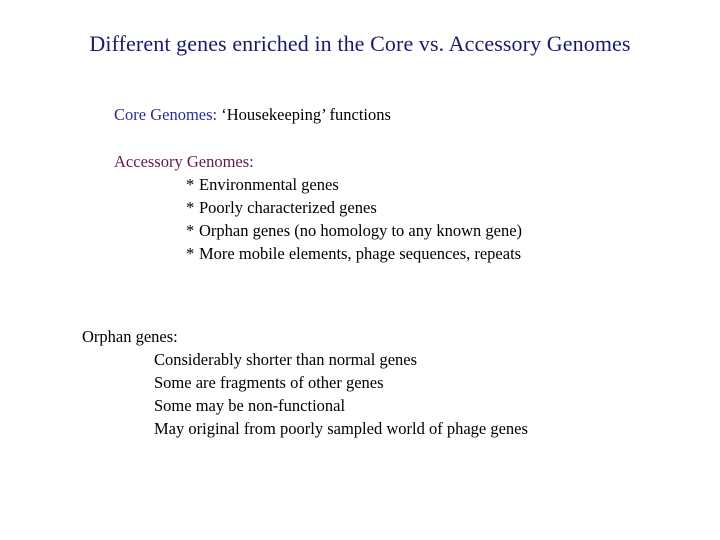  Describe the element at coordinates (184, 161) in the screenshot. I see `accessory-genomes-label: Accessory Genomes:` at that location.